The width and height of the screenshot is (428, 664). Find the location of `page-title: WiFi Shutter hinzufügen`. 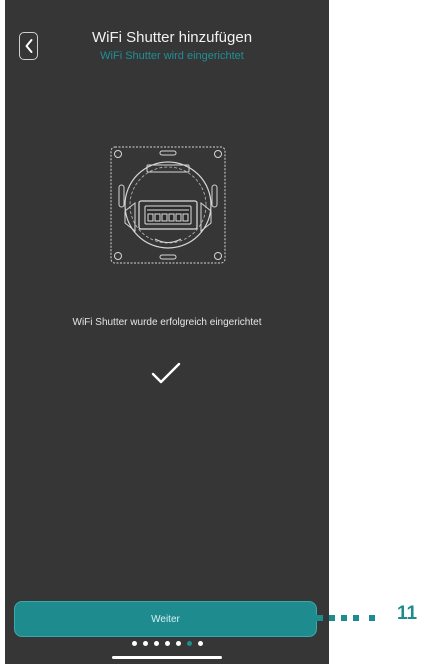

page-title: WiFi Shutter hinzufügen is located at coordinates (172, 37).